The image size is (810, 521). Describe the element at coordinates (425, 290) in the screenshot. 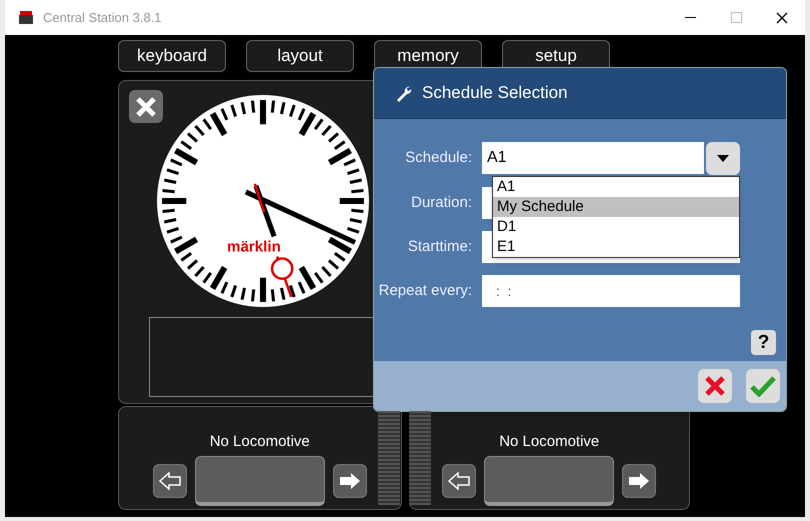

I see `field-label: Repeat every:` at that location.